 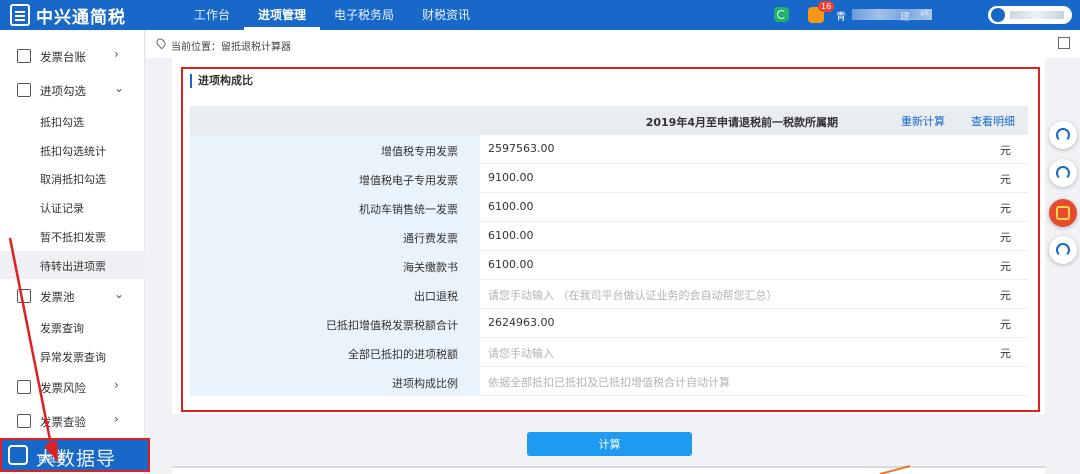 I want to click on row-value-input: 依据全部抵扣已抵扣及已抵扣增值税合计自动计算, so click(x=609, y=382).